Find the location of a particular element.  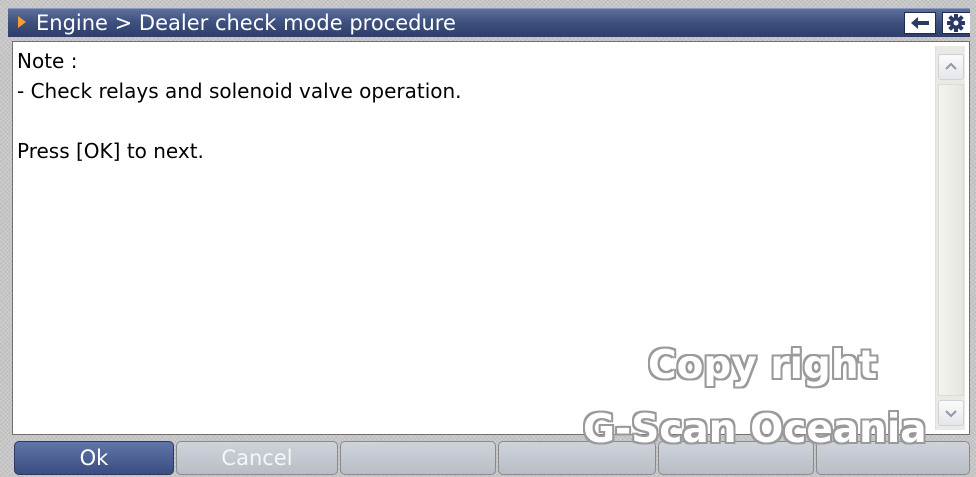

watermark-company: G-Scan Oceania is located at coordinates (755, 429).